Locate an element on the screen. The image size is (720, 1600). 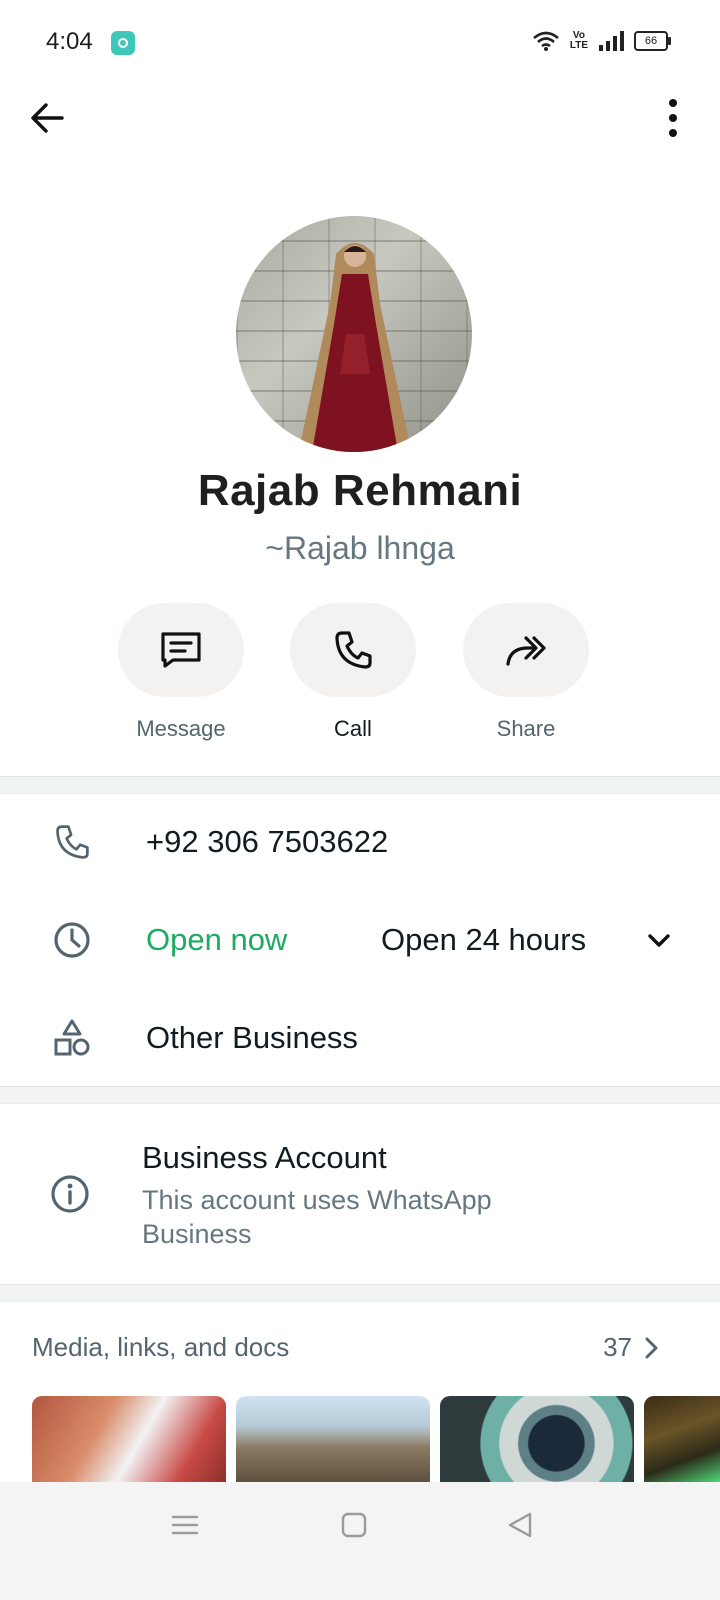
message-icon is located at coordinates (181, 650).